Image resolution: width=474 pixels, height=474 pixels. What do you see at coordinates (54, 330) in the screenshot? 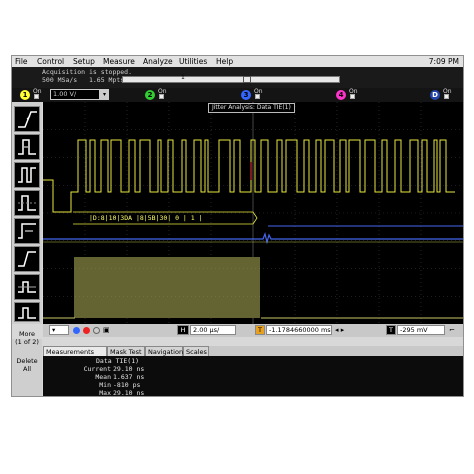
I see `dropdown-icon: ▾` at bounding box center [54, 330].